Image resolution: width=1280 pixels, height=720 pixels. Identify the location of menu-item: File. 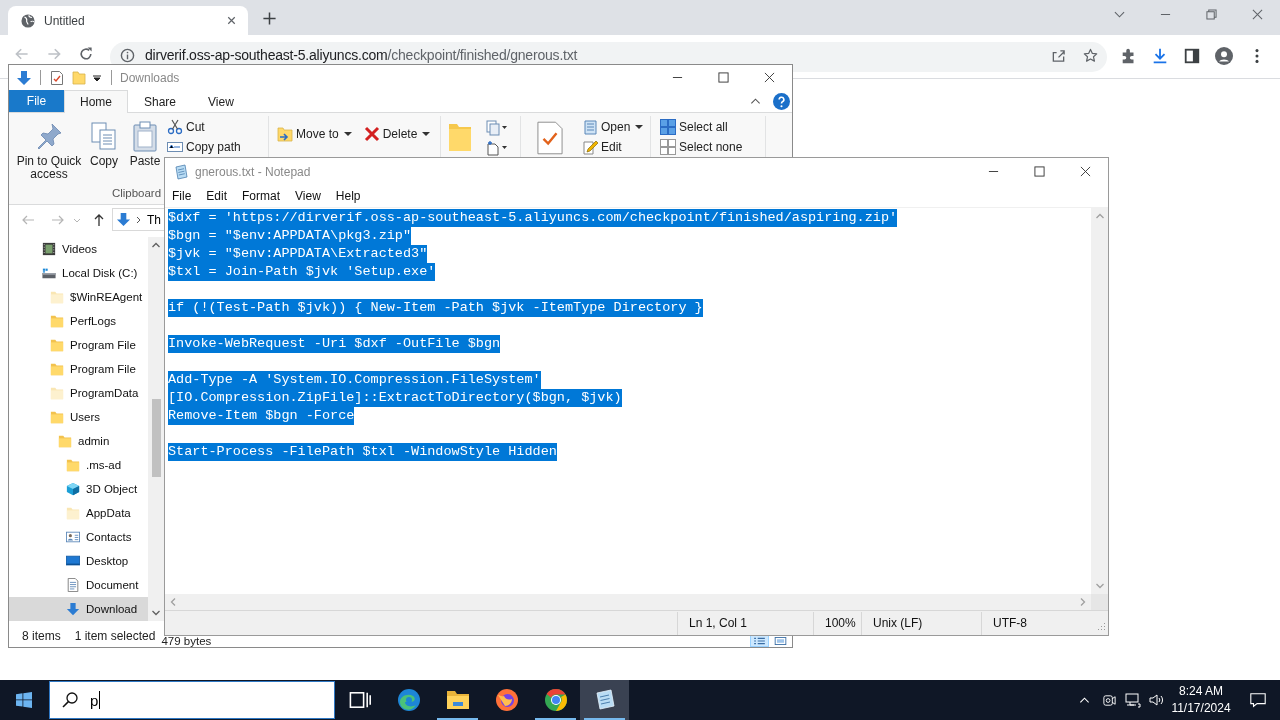
(182, 196).